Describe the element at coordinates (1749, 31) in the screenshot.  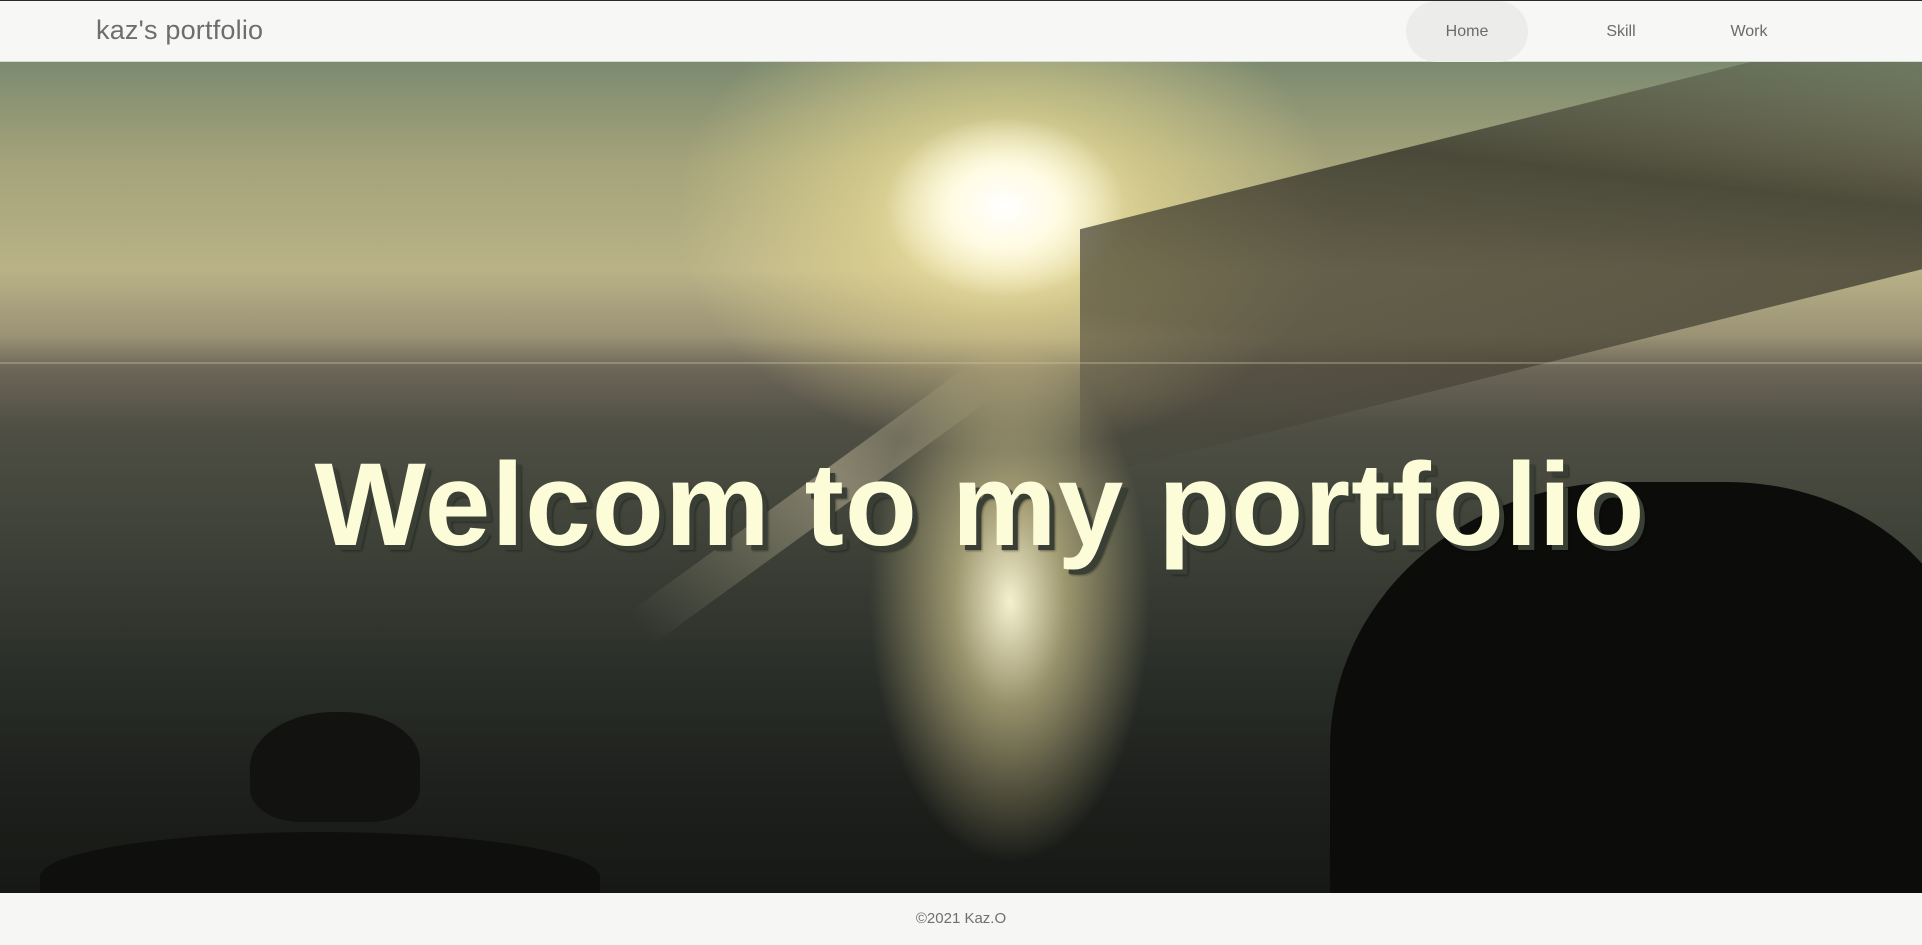
I see `nav-work-link: Work` at that location.